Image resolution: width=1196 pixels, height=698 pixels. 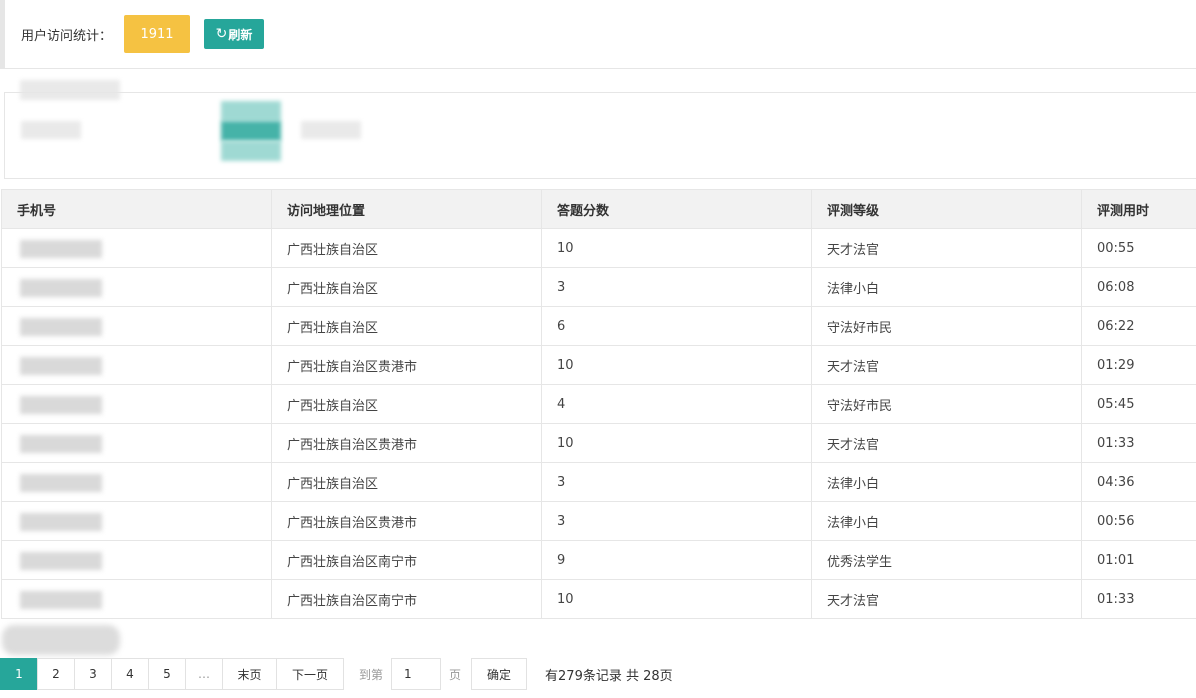 I want to click on table-row: 广西壮族自治区贵港市 10 天才法官 01:29, so click(x=598, y=365).